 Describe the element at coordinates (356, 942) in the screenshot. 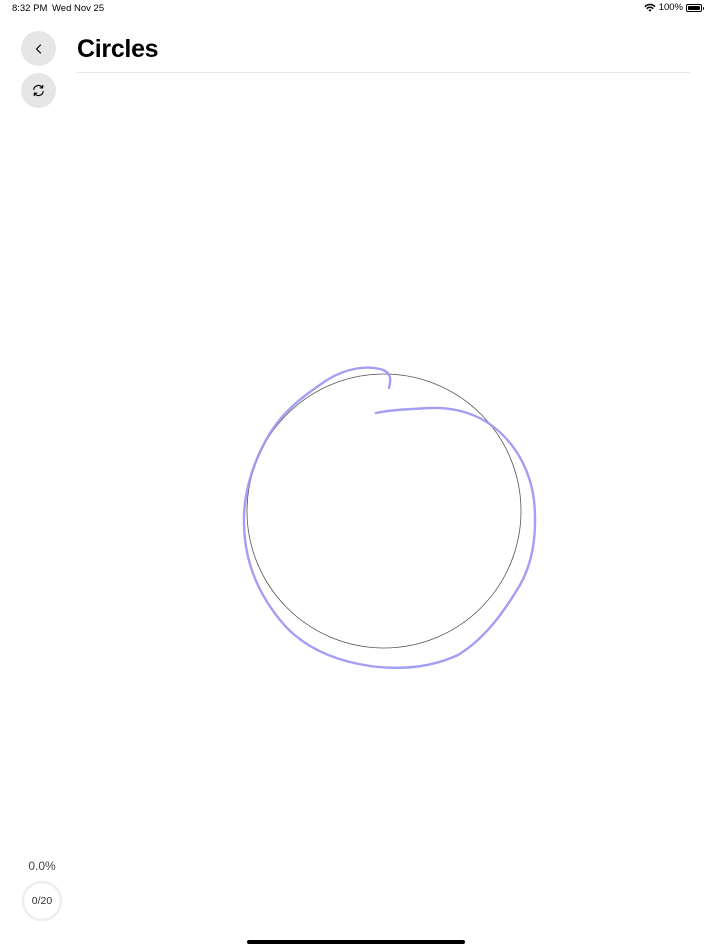

I see `home-indicator` at that location.